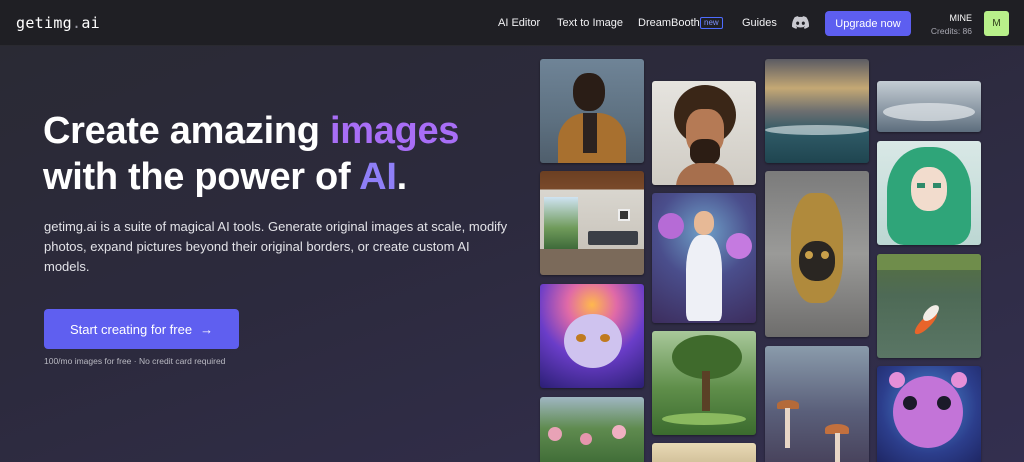 The image size is (1024, 462). Describe the element at coordinates (817, 404) in the screenshot. I see `gallery-image-mushroom-forest` at that location.